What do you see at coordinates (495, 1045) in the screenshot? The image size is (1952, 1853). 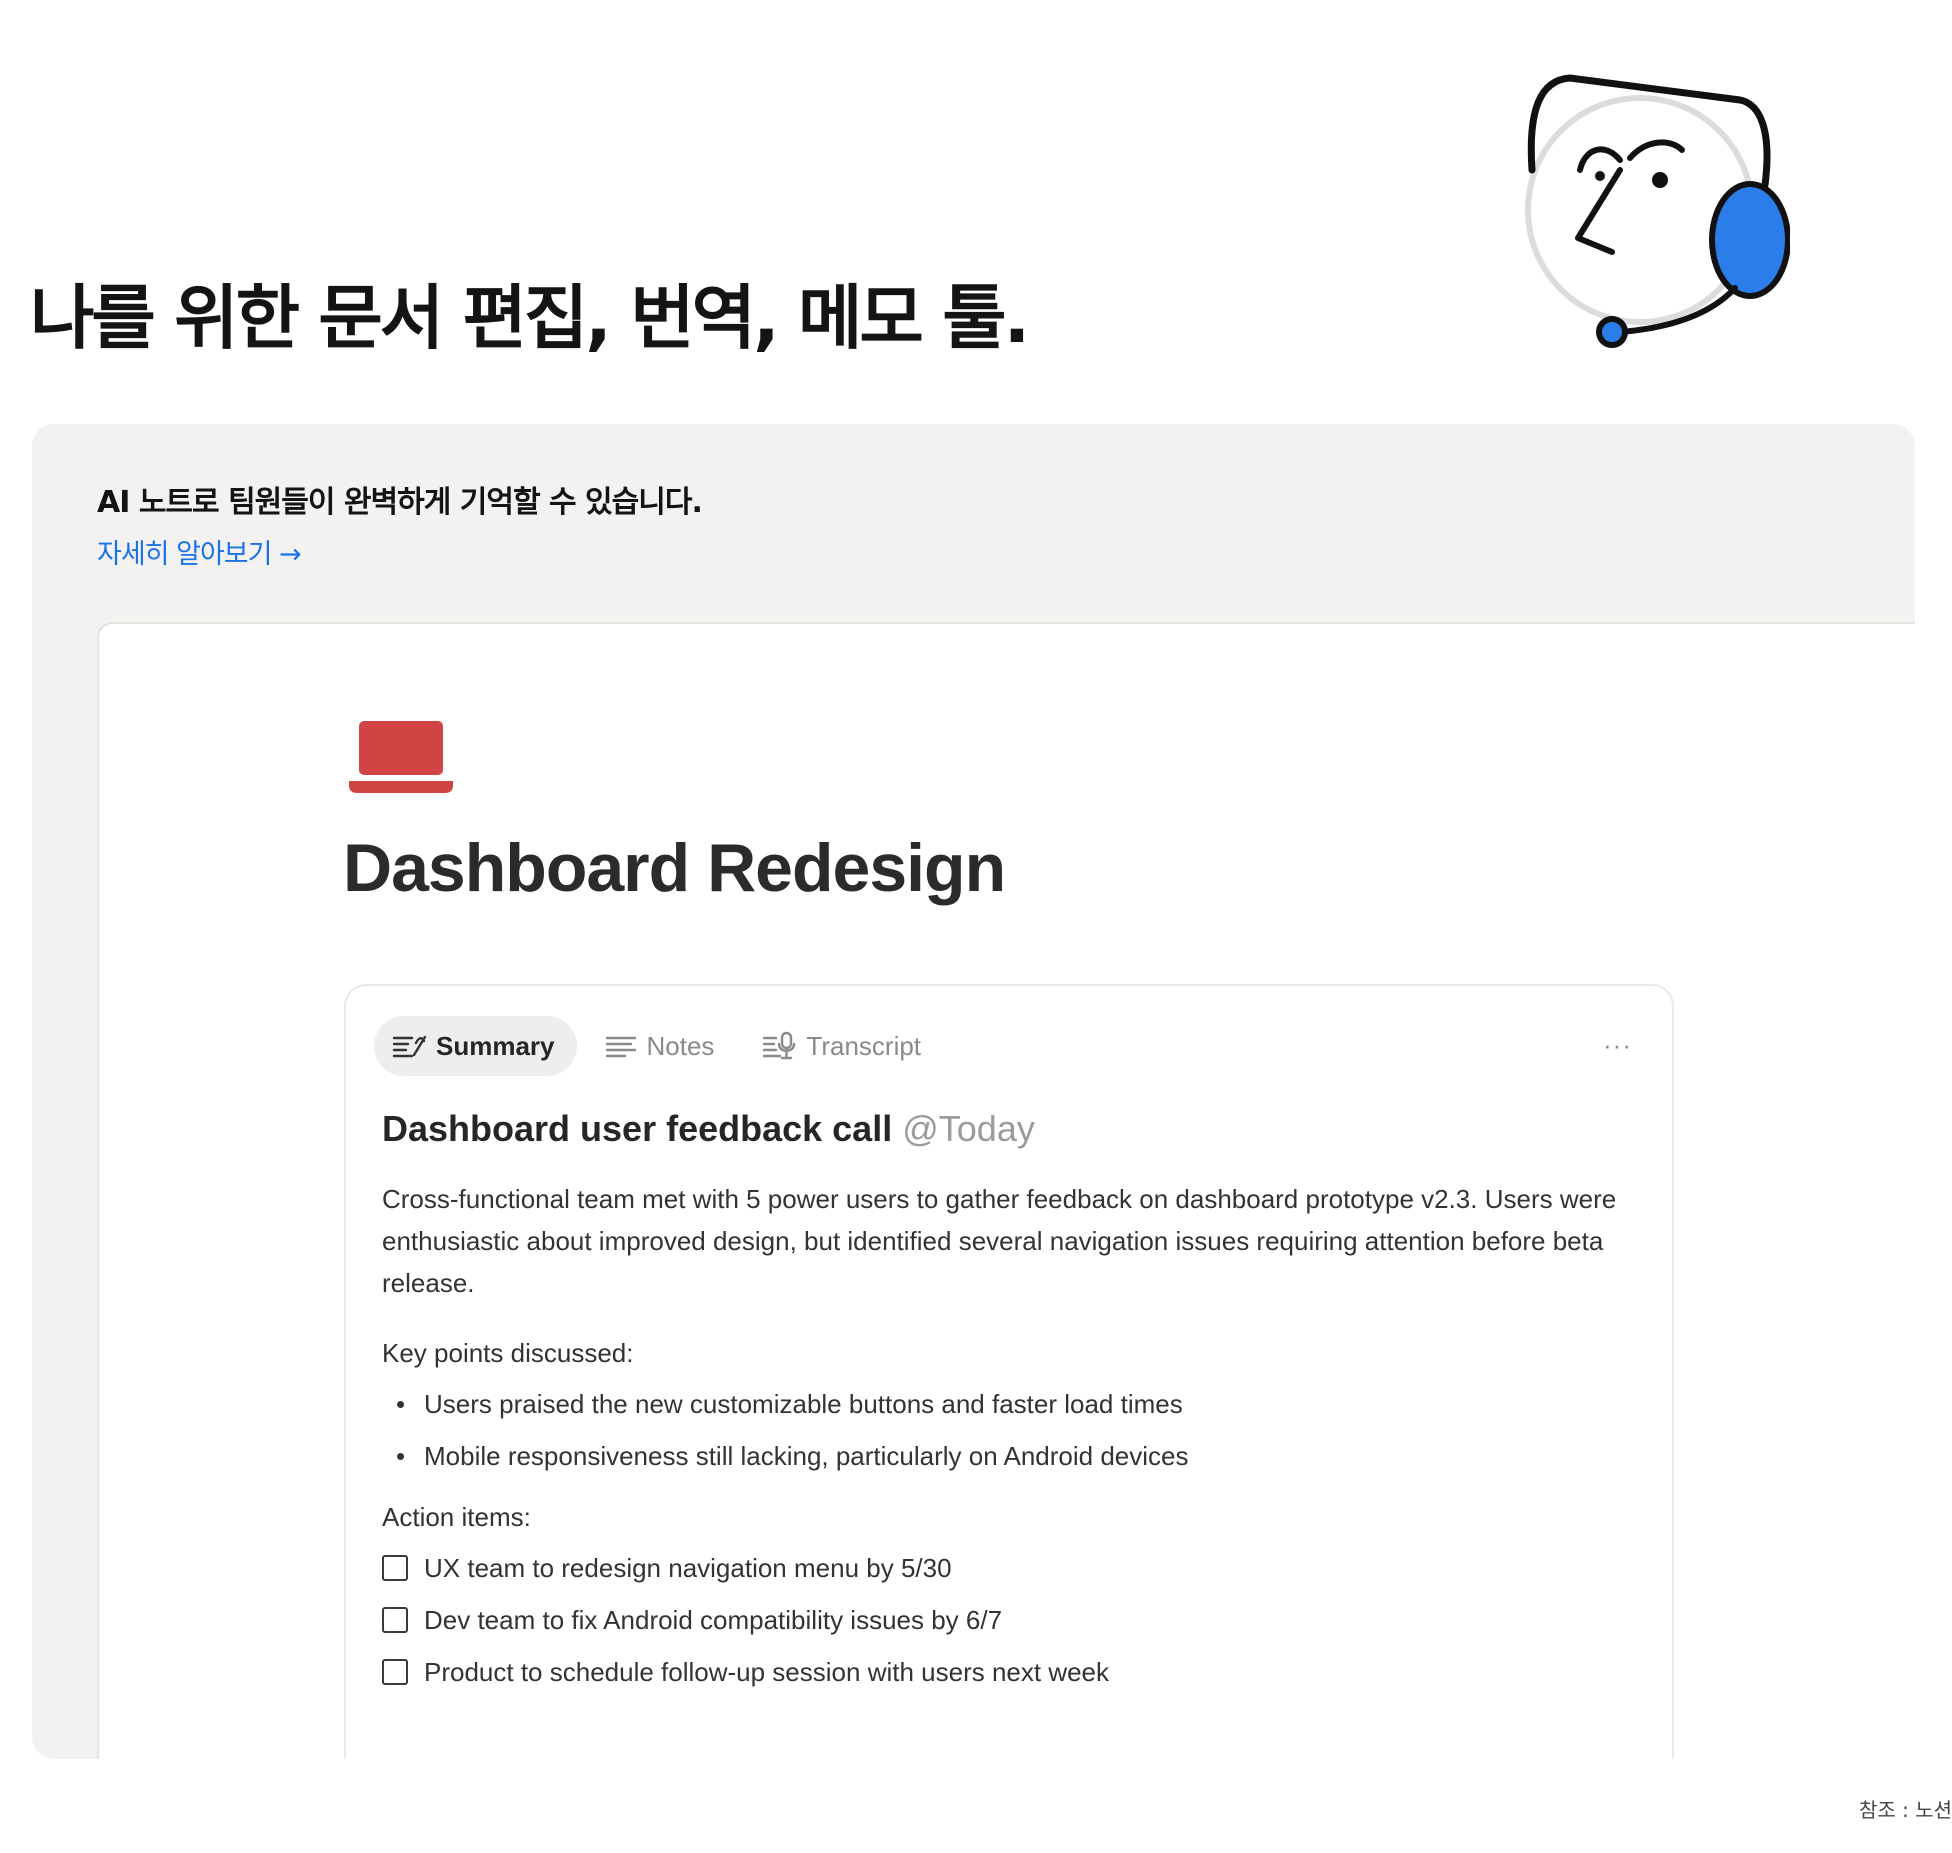 I see `tab-label: Summary` at bounding box center [495, 1045].